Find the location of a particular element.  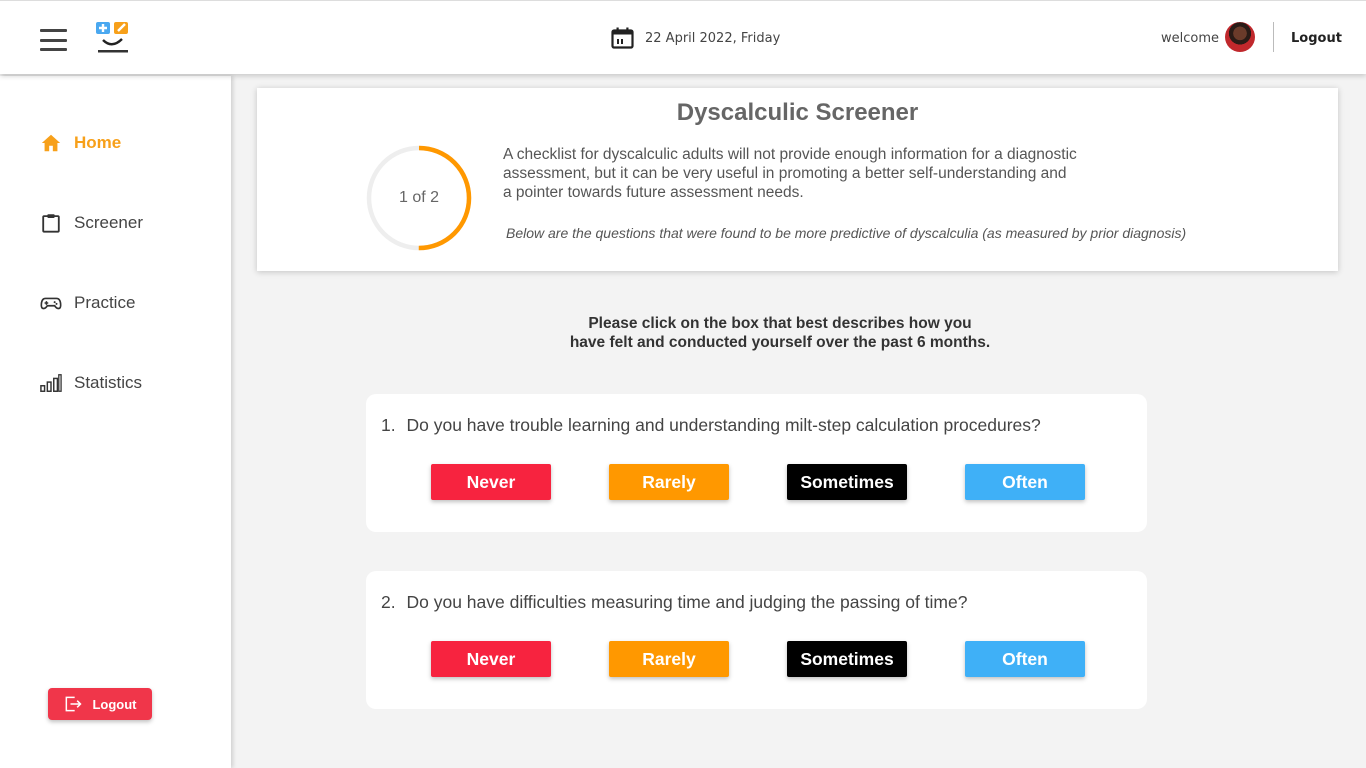

sidebar-item-home: Home is located at coordinates (80, 143).